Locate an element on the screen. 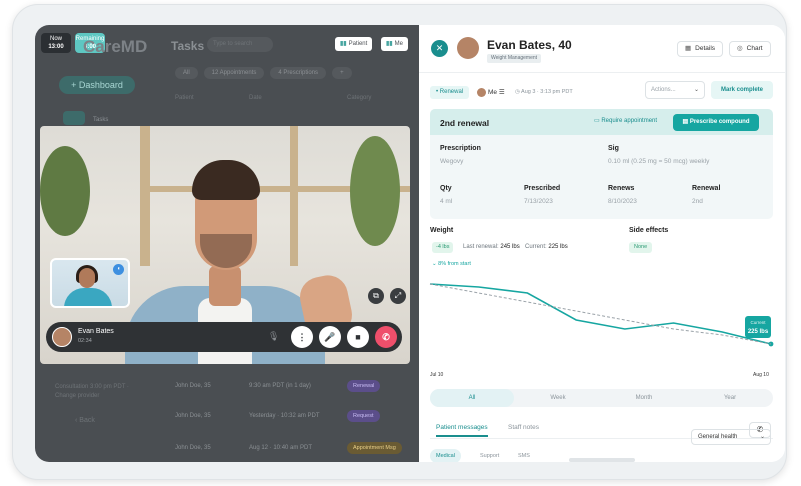 The image size is (801, 486). x-tick-label: Jul 10 is located at coordinates (437, 375).